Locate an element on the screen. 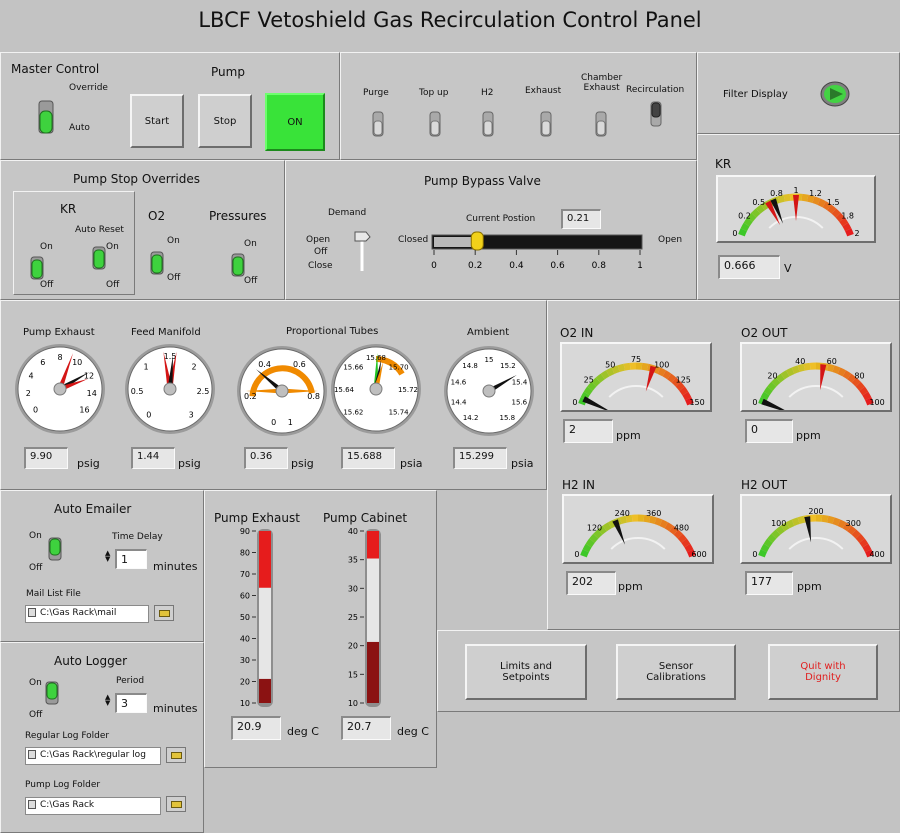 This screenshot has width=900, height=833. sensor-label: Sensor Calibrations is located at coordinates (676, 672).